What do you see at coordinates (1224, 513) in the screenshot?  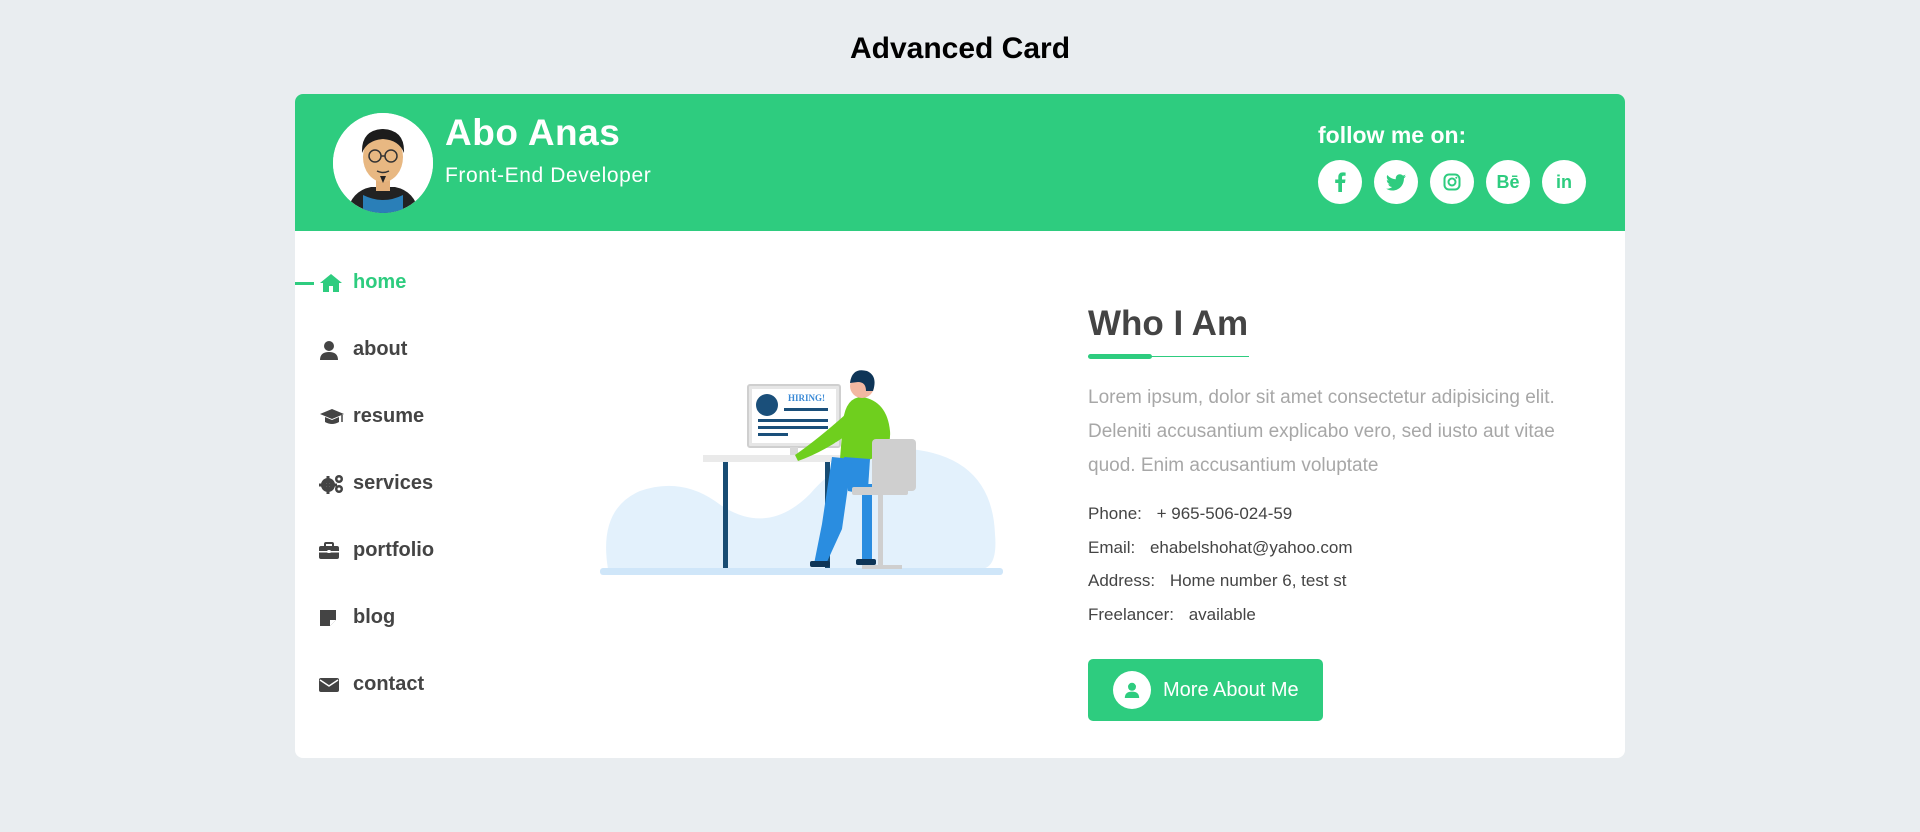 I see `info-value-phone: + 965-506-024-59` at bounding box center [1224, 513].